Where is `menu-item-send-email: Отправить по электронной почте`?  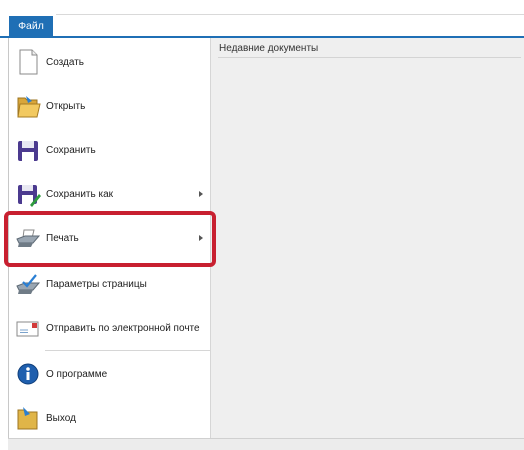 menu-item-send-email: Отправить по электронной почте is located at coordinates (109, 328).